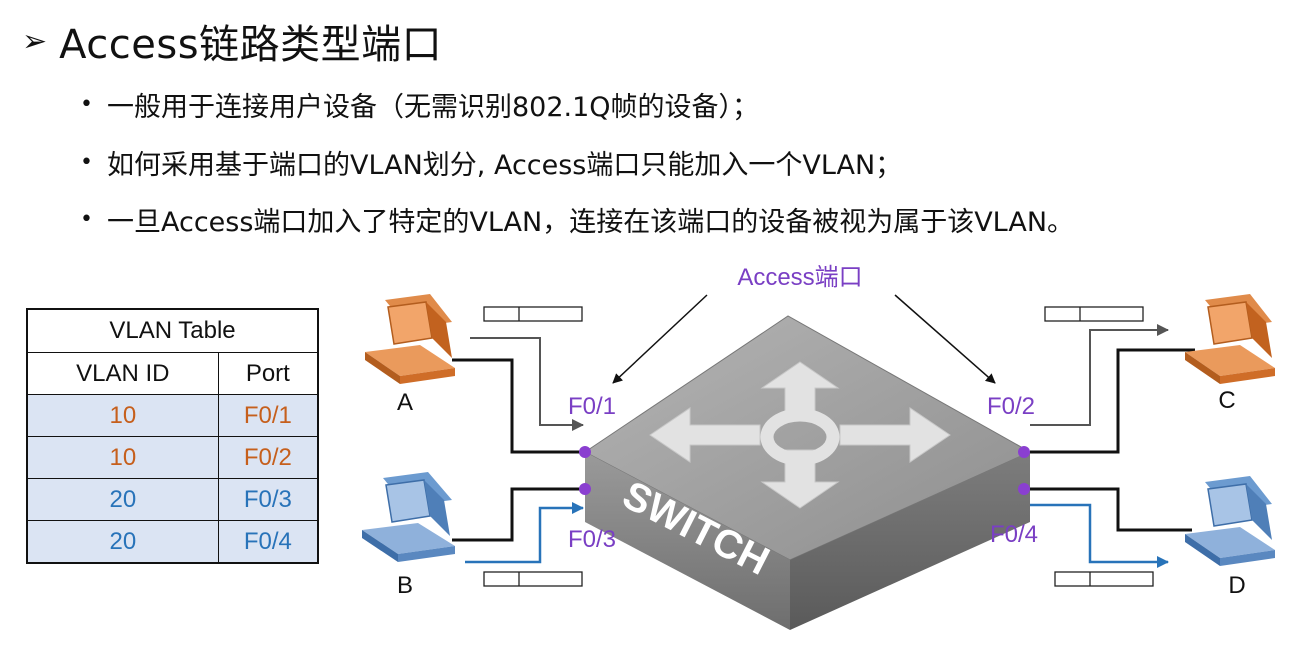  Describe the element at coordinates (1024, 489) in the screenshot. I see `port-dot-f04` at that location.